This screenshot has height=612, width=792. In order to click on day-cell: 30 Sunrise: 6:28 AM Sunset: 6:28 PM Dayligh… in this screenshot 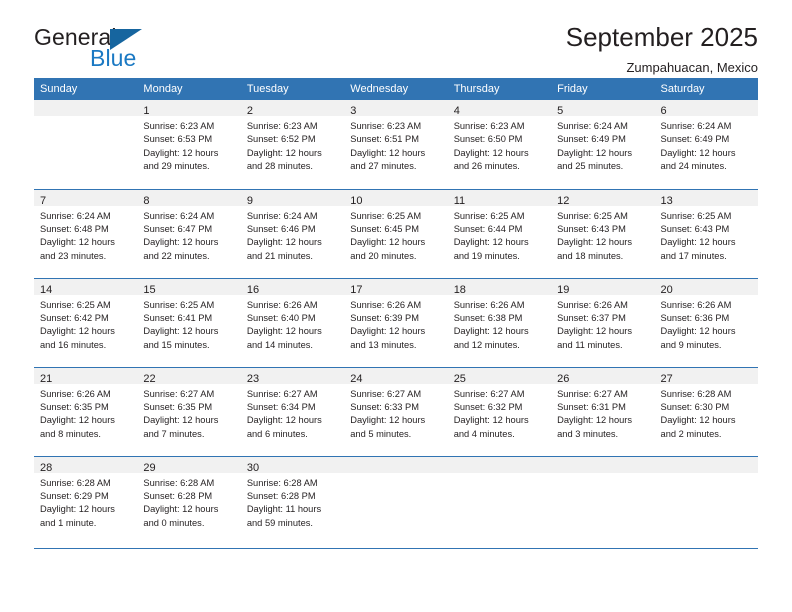, I will do `click(292, 502)`.